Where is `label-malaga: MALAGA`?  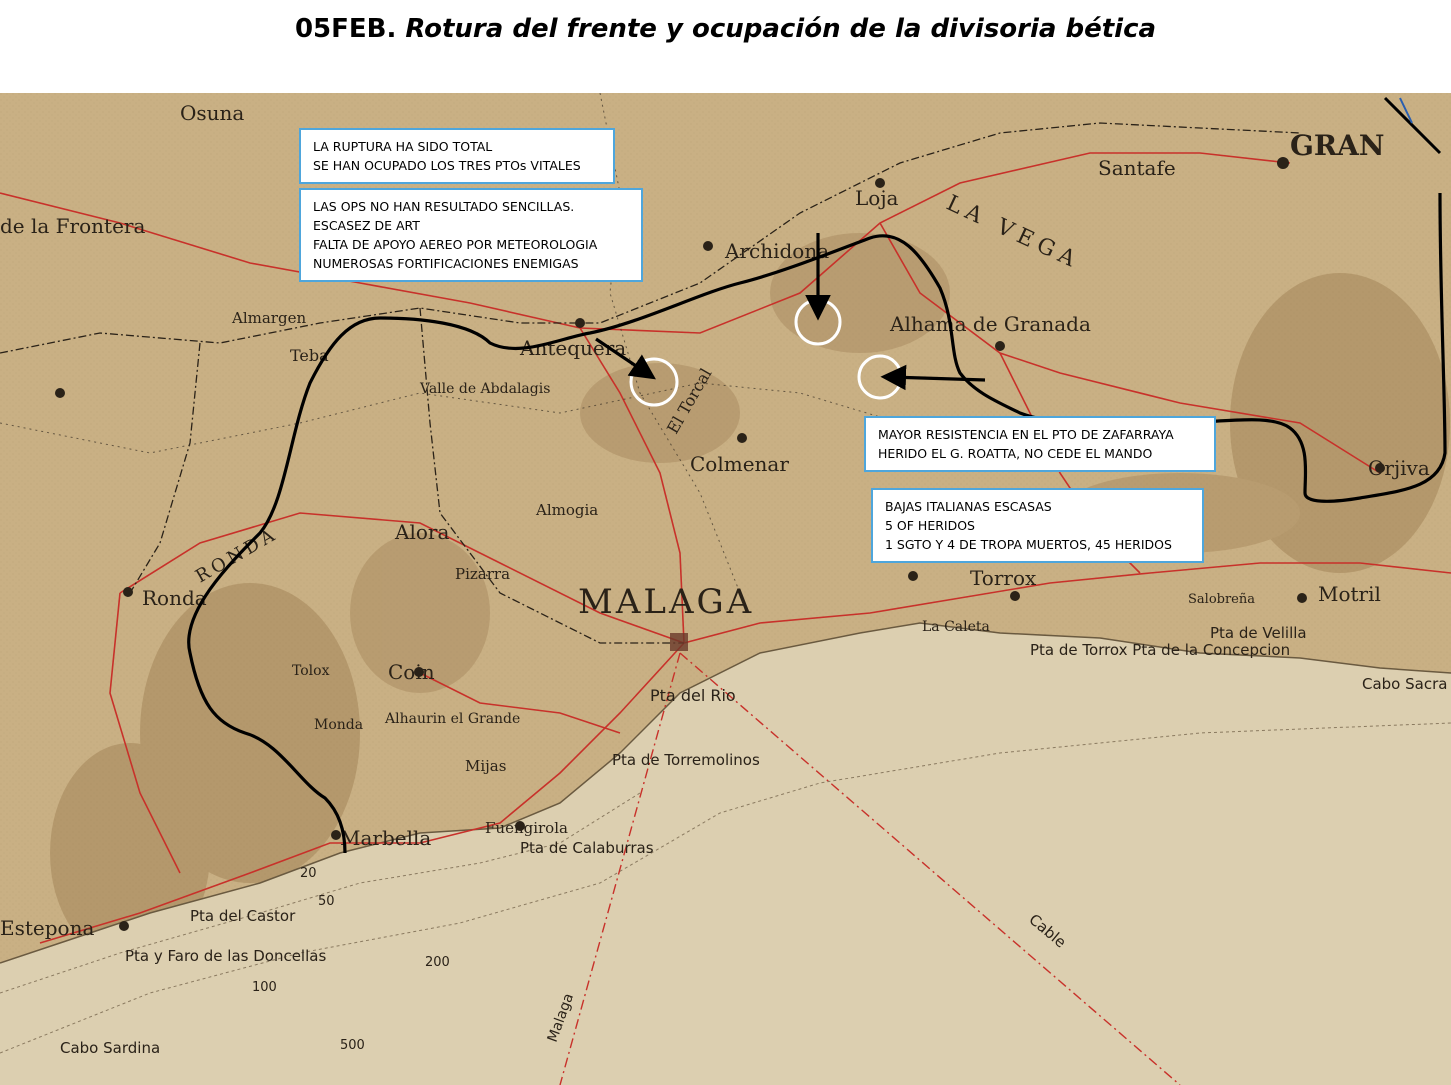
label-malaga: MALAGA is located at coordinates (666, 602).